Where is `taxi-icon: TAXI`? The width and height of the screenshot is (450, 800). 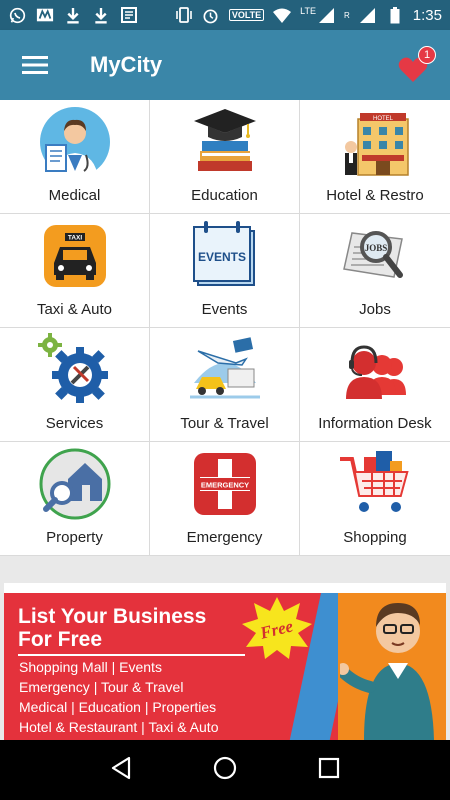 taxi-icon: TAXI is located at coordinates (74, 256).